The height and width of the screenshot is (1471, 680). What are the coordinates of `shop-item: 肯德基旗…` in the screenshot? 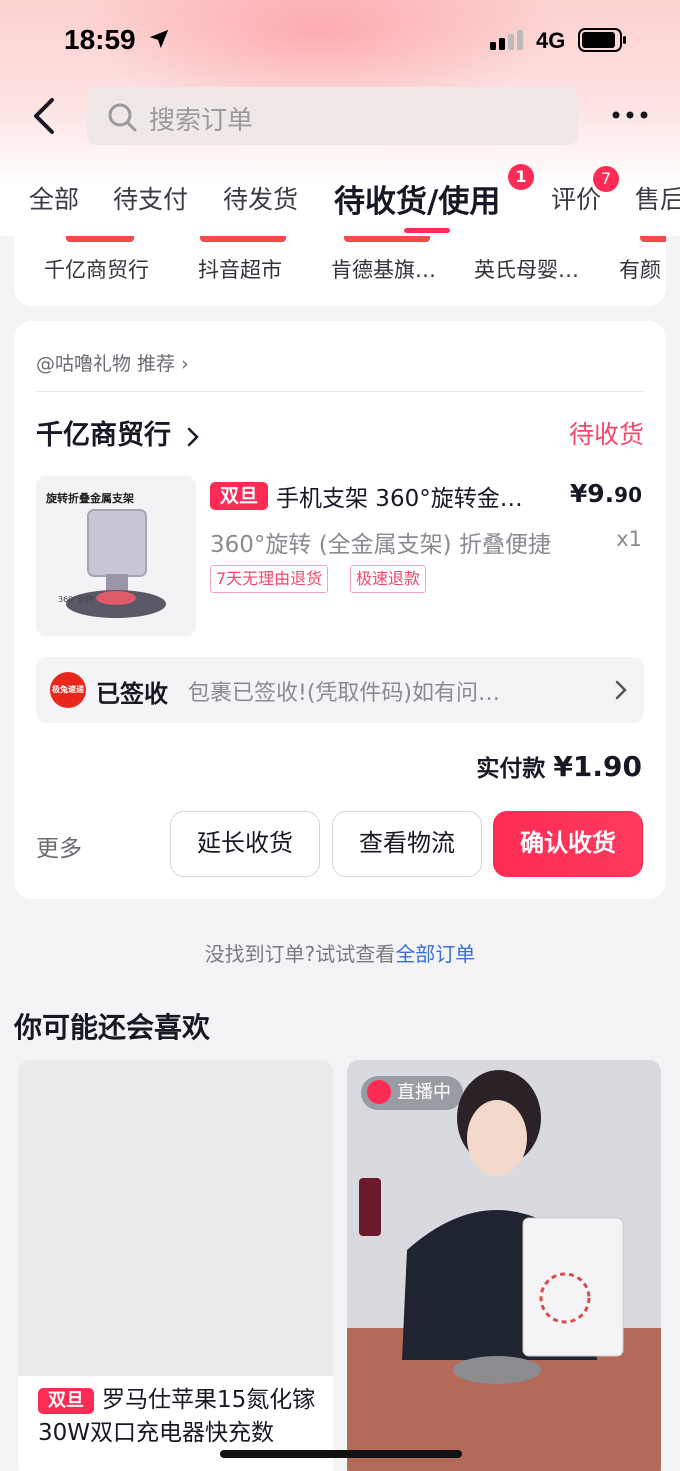 It's located at (383, 269).